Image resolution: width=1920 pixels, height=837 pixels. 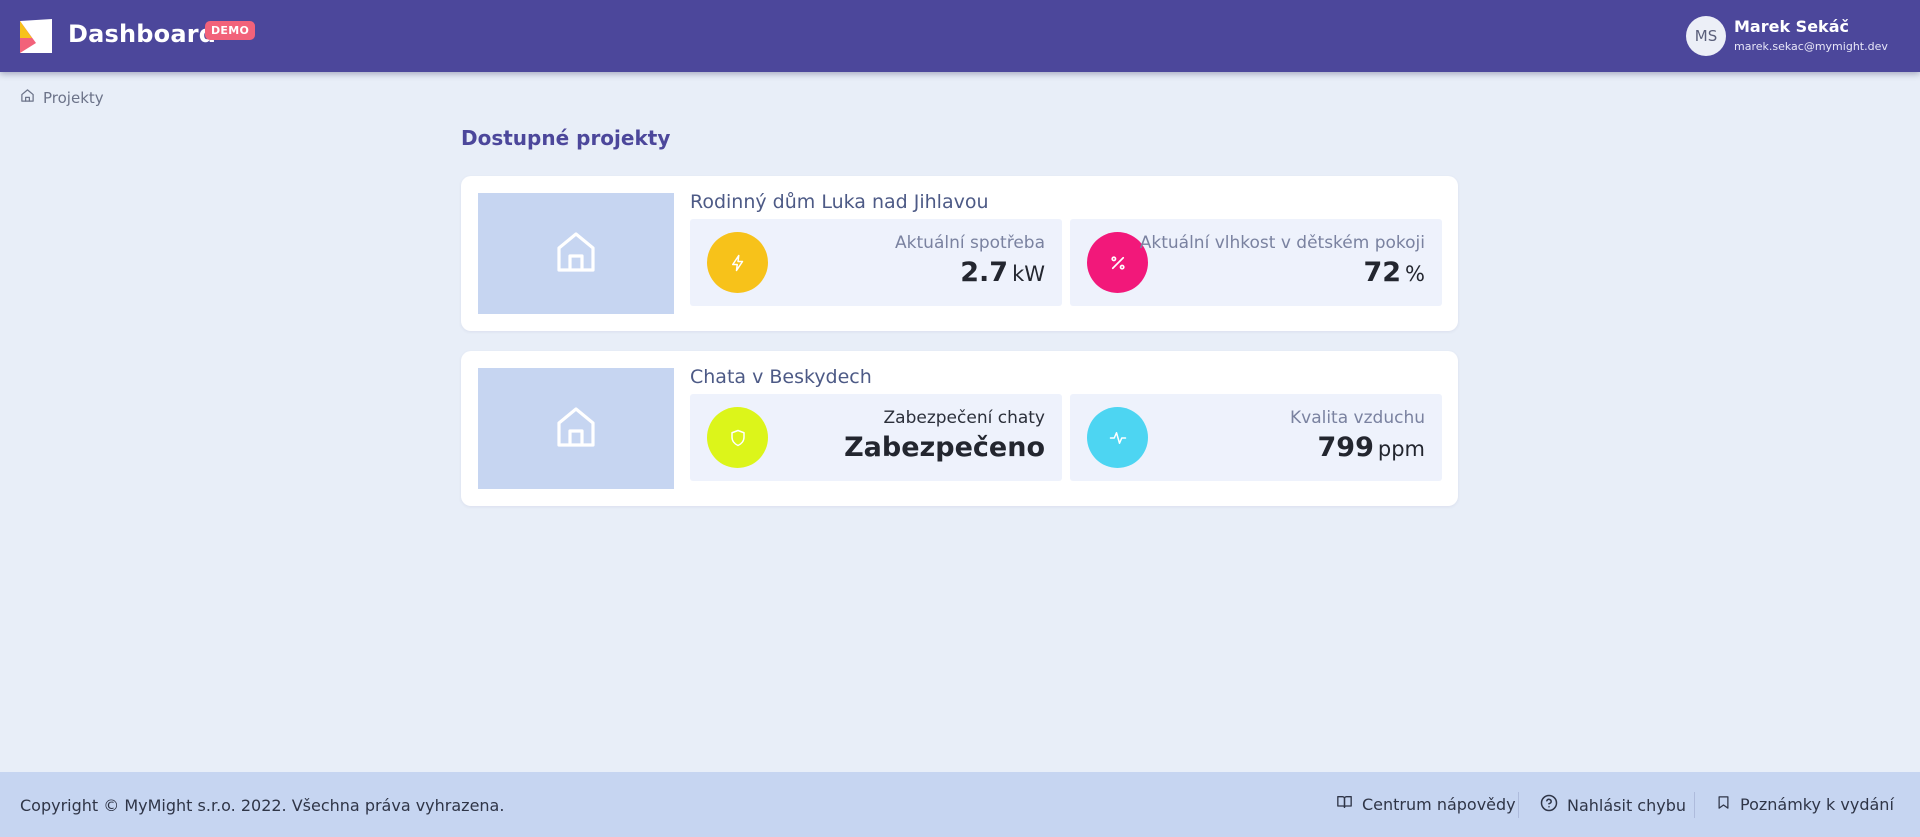 What do you see at coordinates (1349, 804) in the screenshot?
I see `book-icon` at bounding box center [1349, 804].